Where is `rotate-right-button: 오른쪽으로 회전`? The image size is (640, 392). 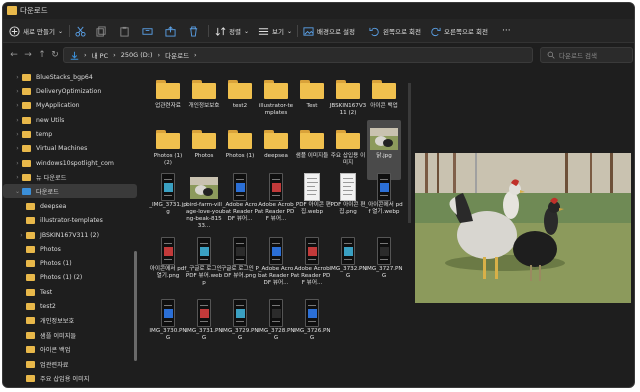 rotate-right-button: 오른쪽으로 회전 is located at coordinates (459, 31).